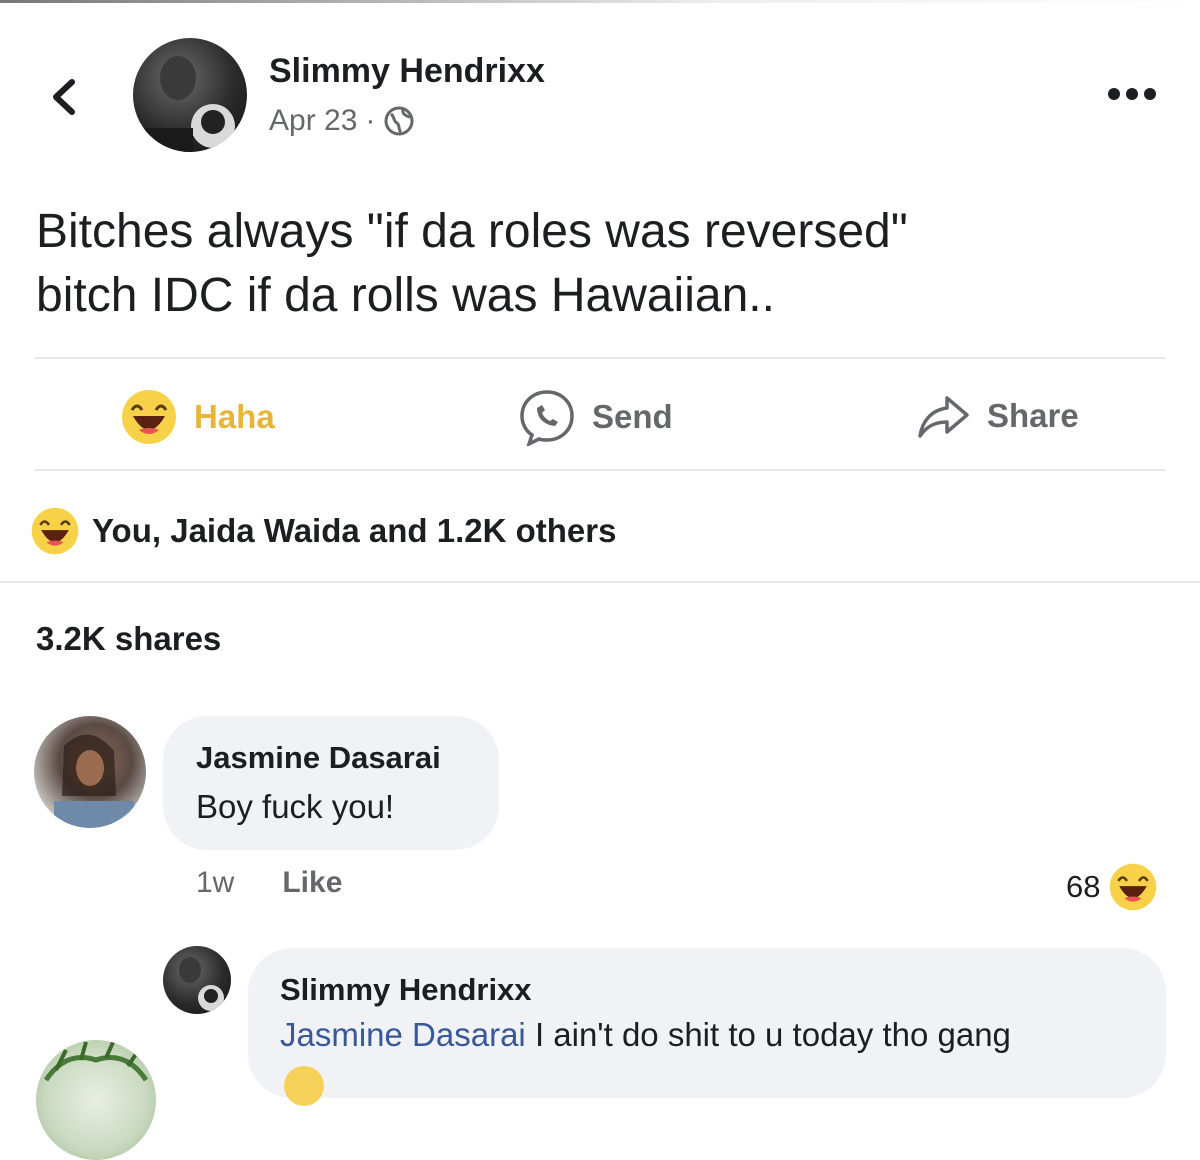 The width and height of the screenshot is (1200, 1160). What do you see at coordinates (313, 121) in the screenshot?
I see `post-date: Apr 23` at bounding box center [313, 121].